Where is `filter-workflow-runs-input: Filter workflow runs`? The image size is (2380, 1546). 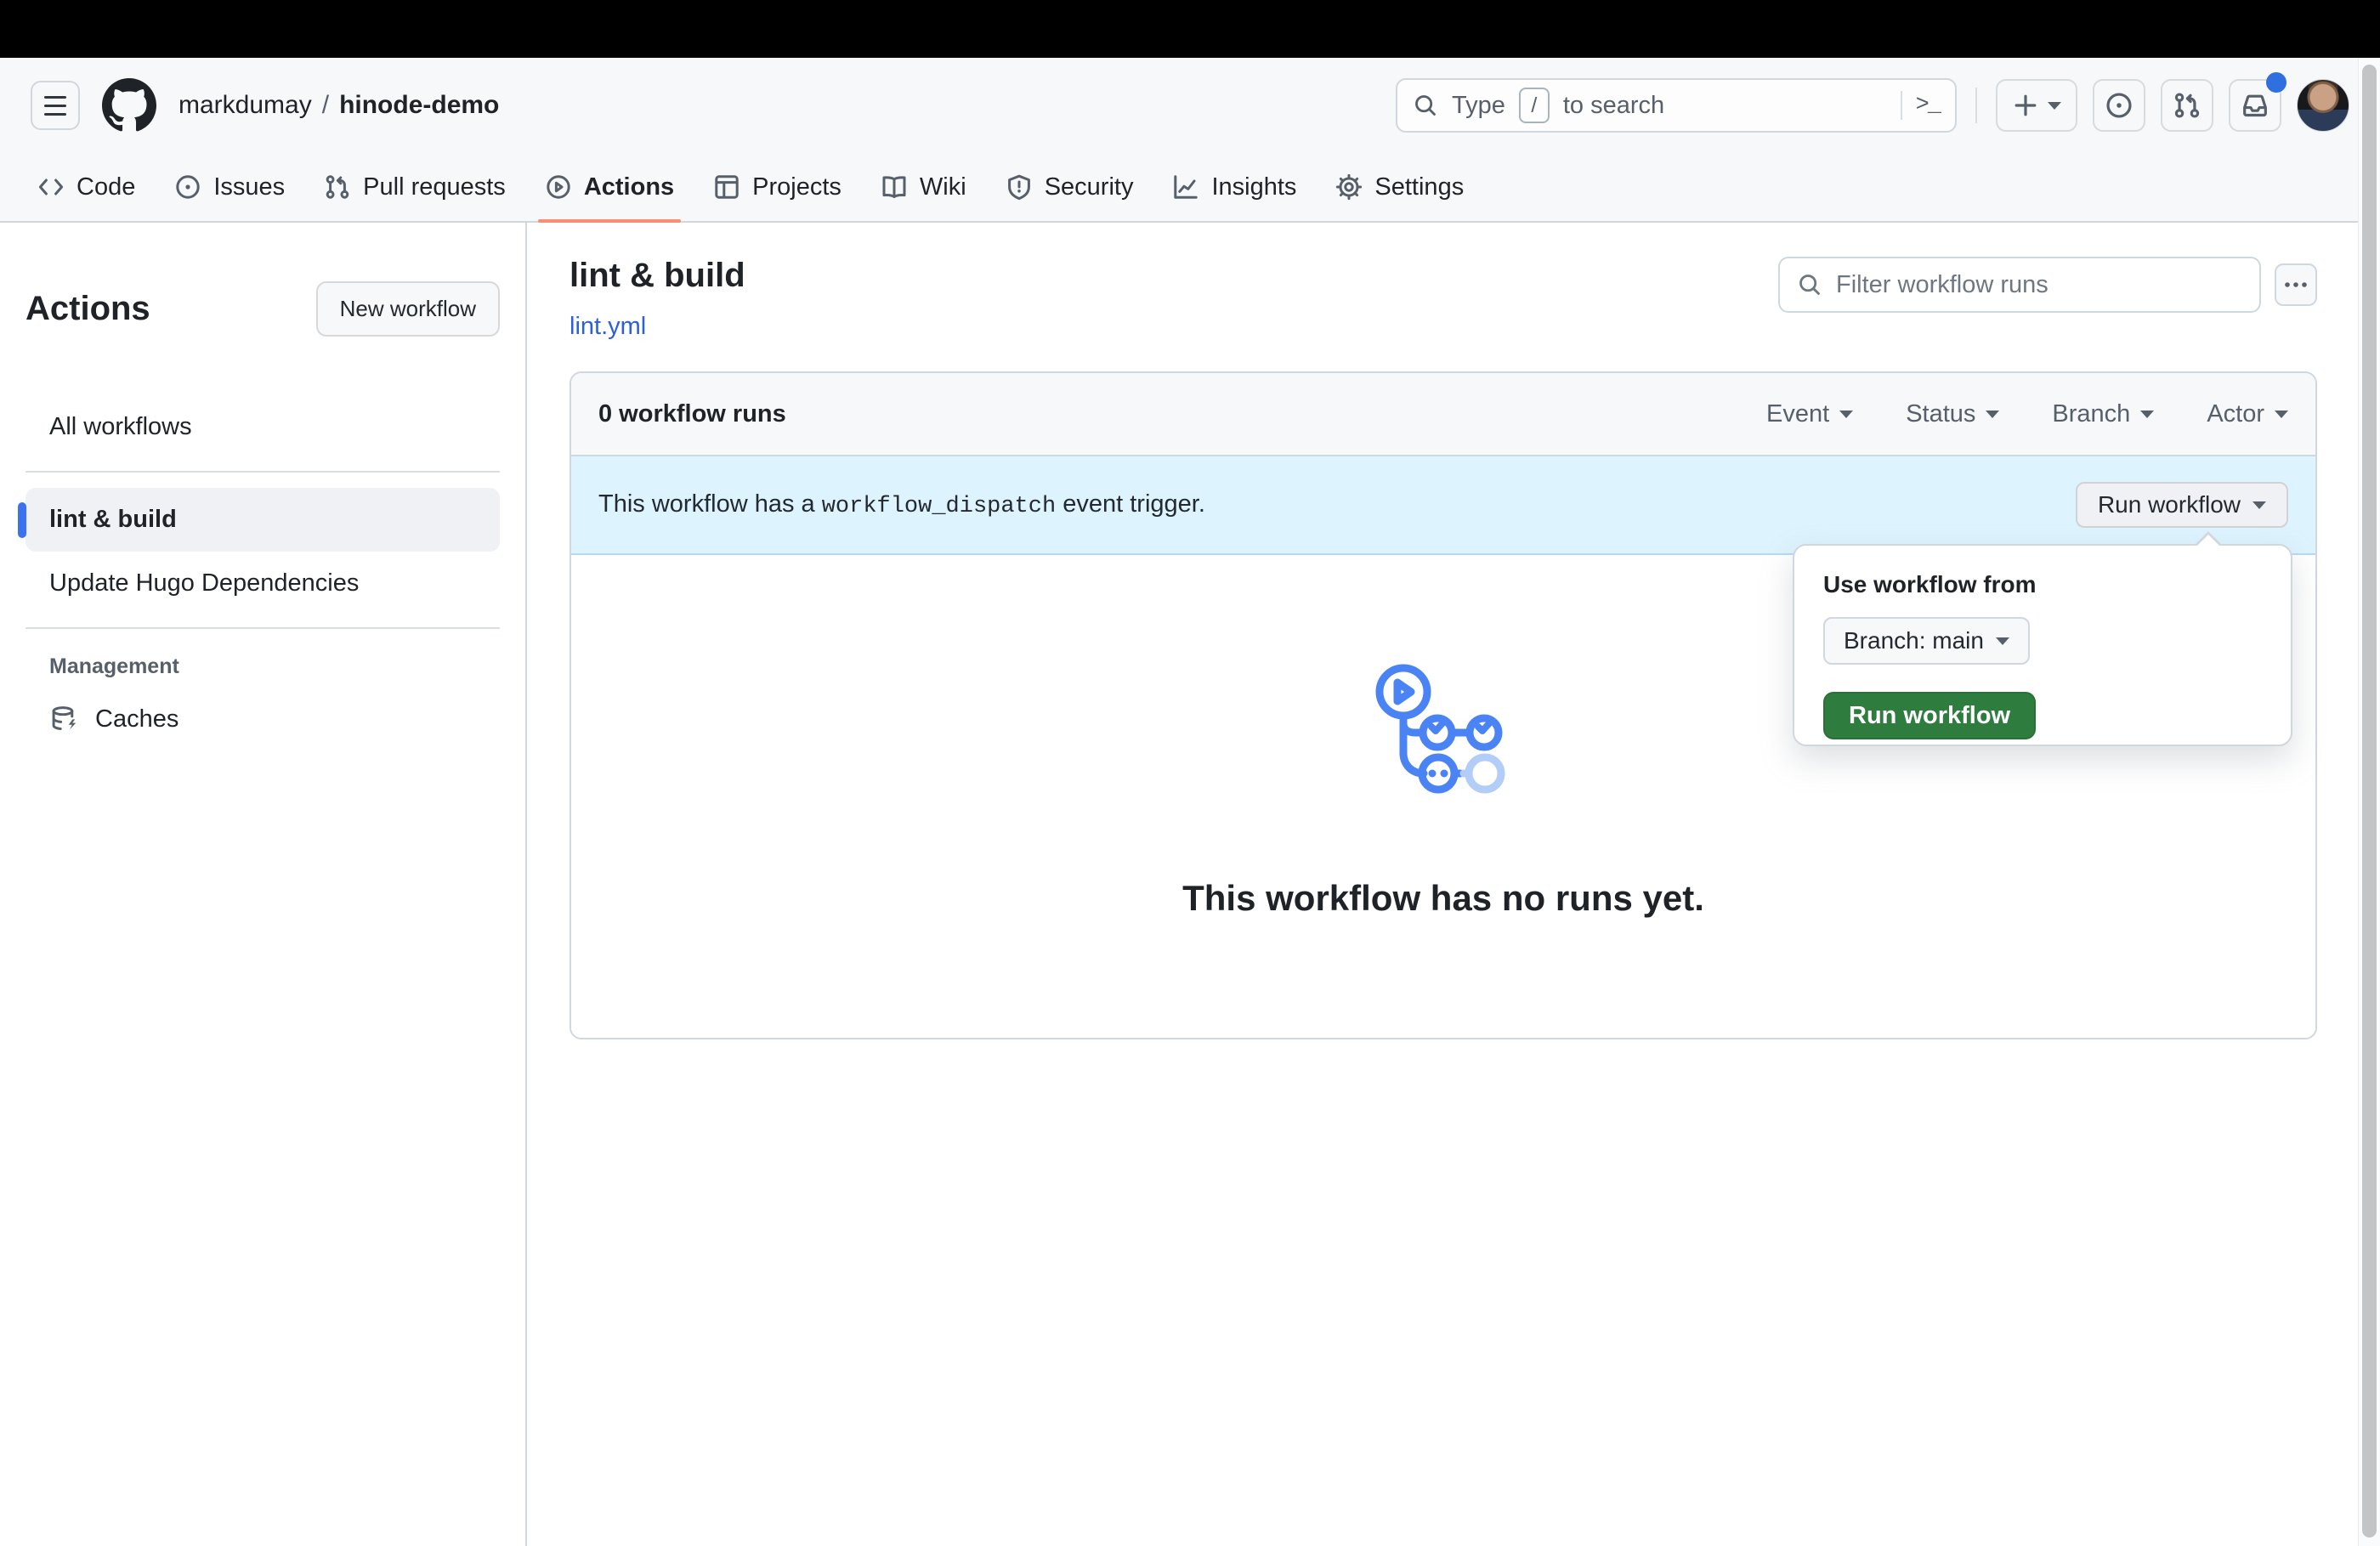
filter-workflow-runs-input: Filter workflow runs is located at coordinates (2019, 285).